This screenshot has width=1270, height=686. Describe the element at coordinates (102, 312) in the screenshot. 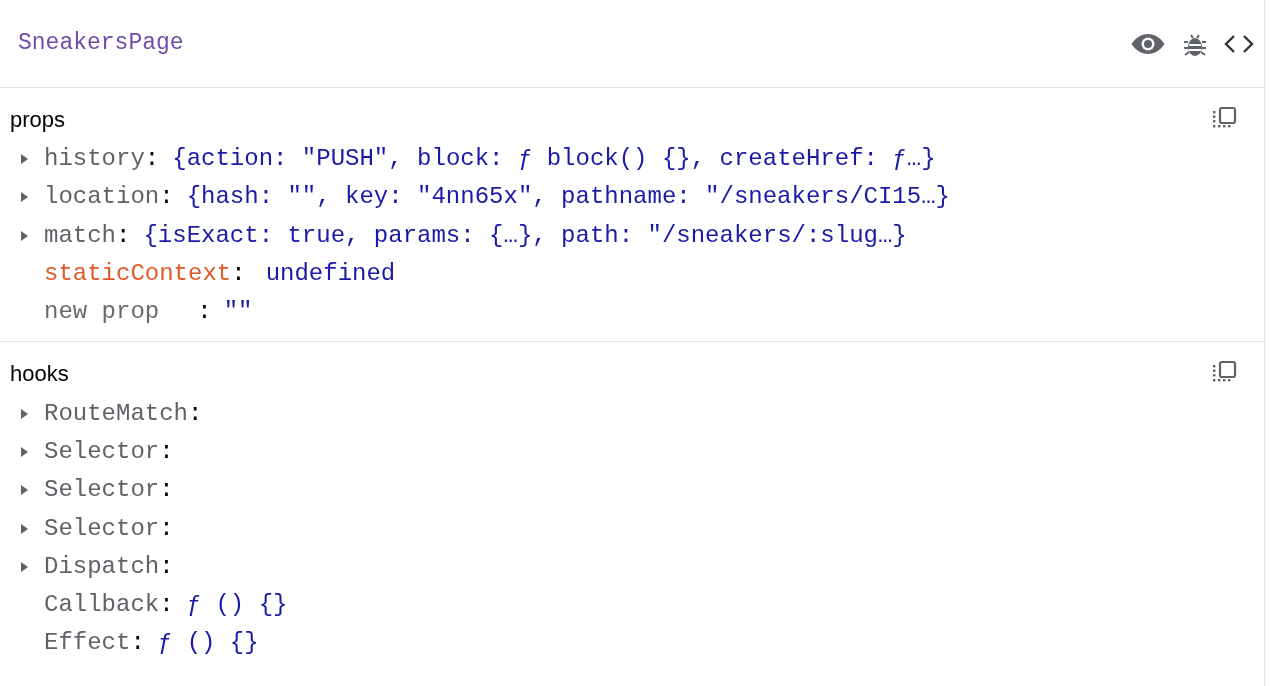

I see `prop-name: new prop` at that location.